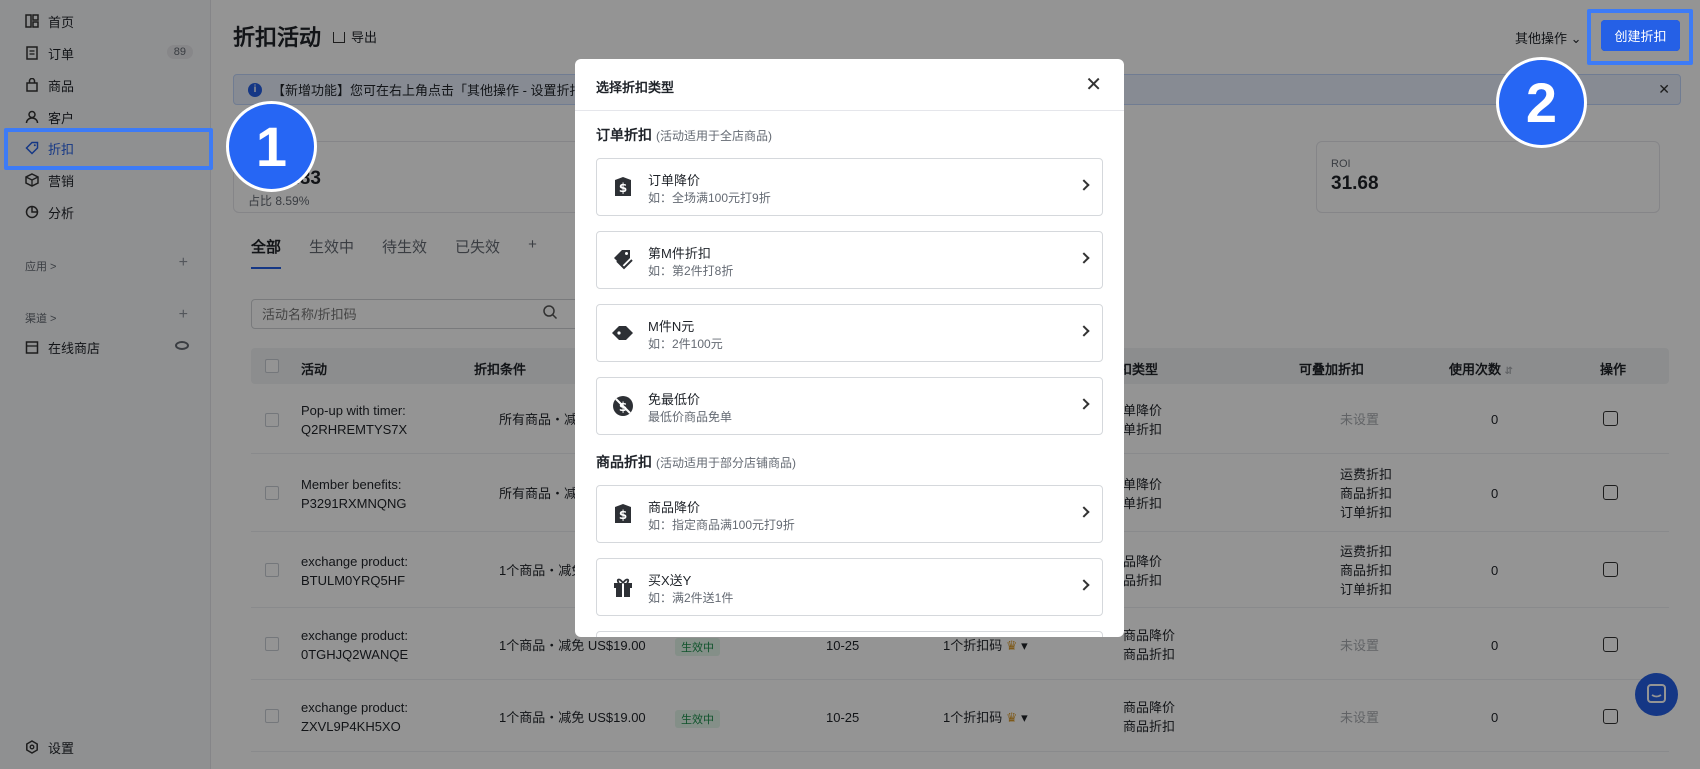 This screenshot has height=769, width=1700. I want to click on group-title-text: 订单折扣, so click(624, 135).